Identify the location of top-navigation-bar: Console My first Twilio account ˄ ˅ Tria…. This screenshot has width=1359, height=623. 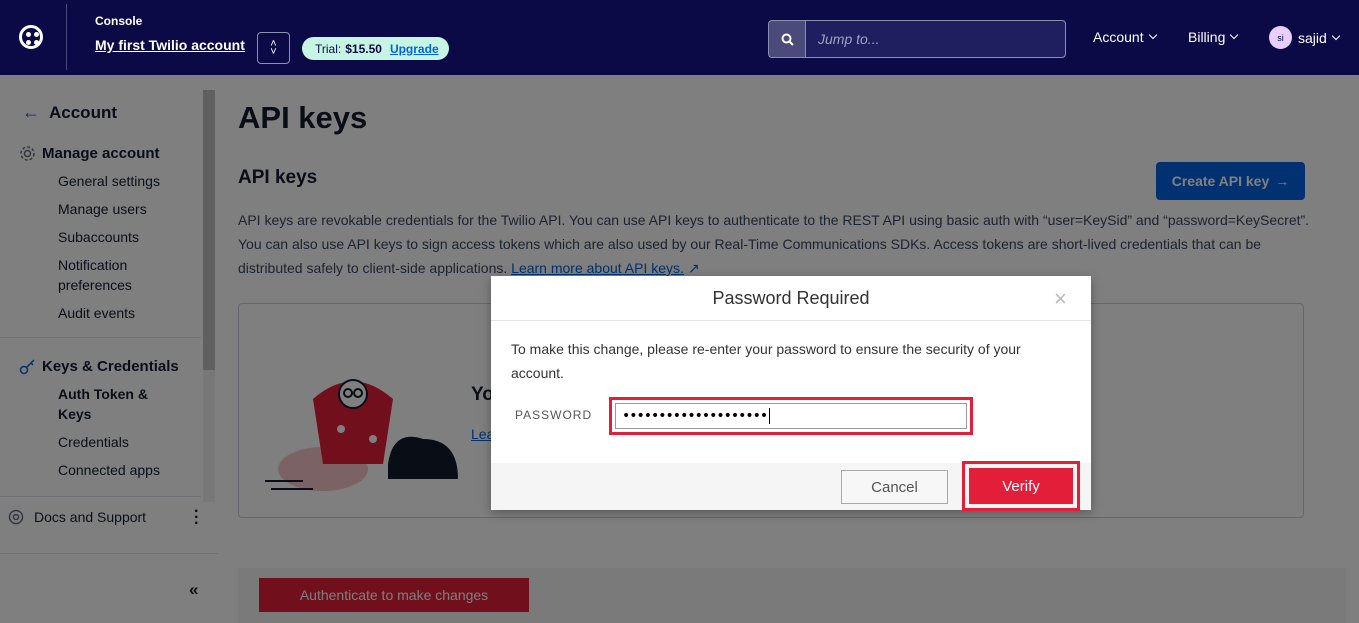
(679, 37).